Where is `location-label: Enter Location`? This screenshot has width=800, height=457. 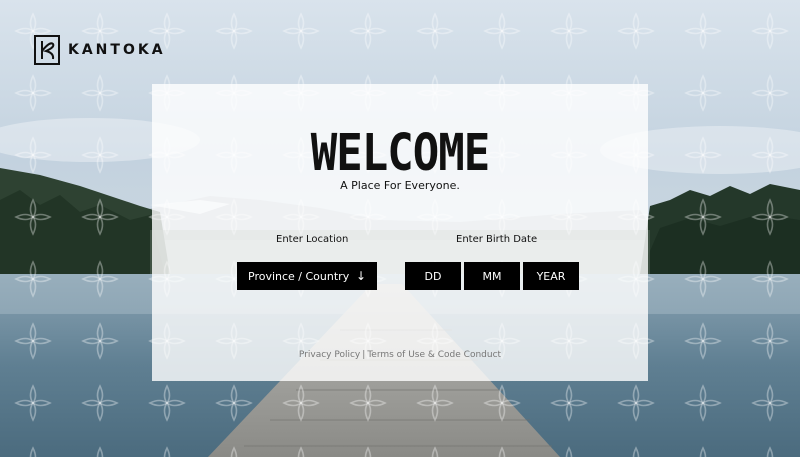
location-label: Enter Location is located at coordinates (312, 239).